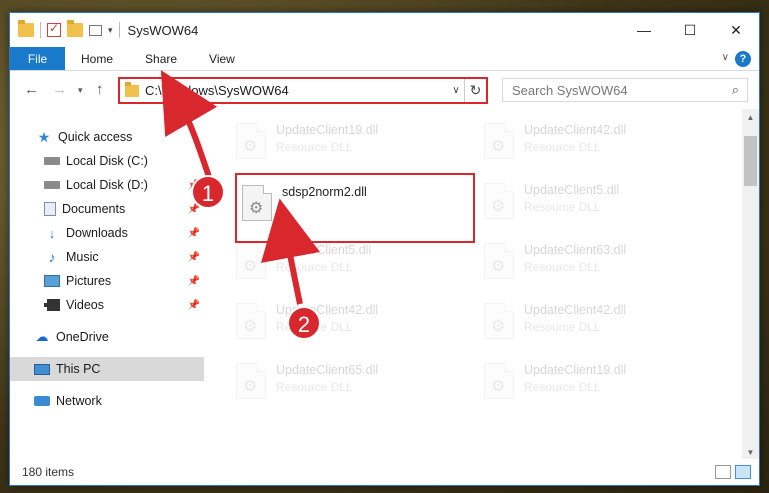  What do you see at coordinates (59, 89) in the screenshot?
I see `forward-arrow-icon: →` at bounding box center [59, 89].